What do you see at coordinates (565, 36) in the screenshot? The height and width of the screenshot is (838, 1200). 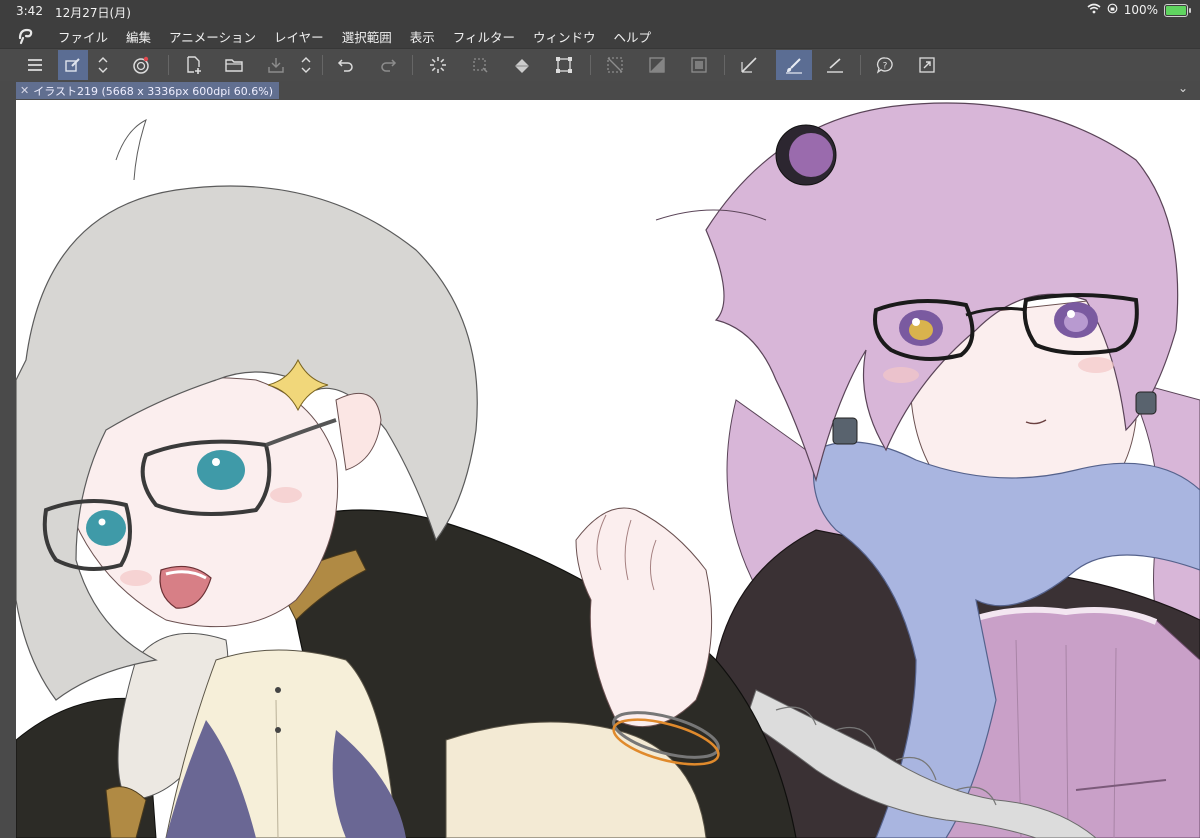 I see `menu-window: ウィンドウ` at bounding box center [565, 36].